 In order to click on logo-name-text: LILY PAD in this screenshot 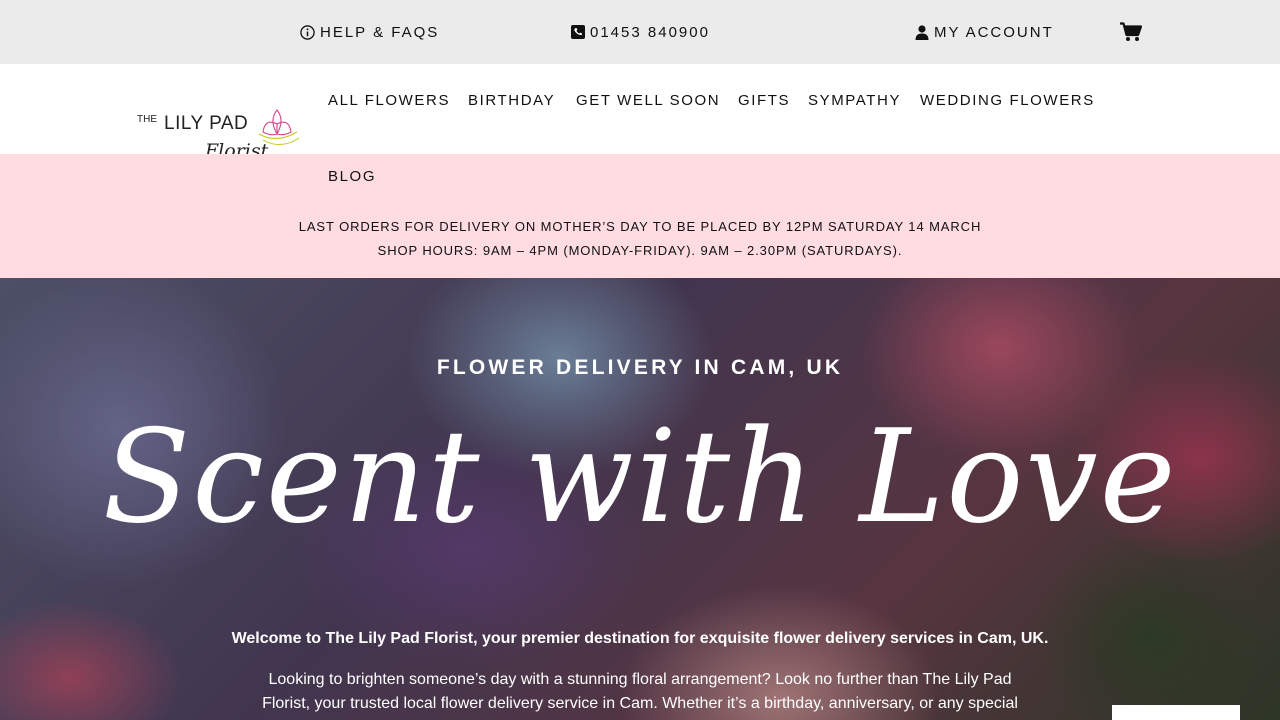, I will do `click(206, 123)`.